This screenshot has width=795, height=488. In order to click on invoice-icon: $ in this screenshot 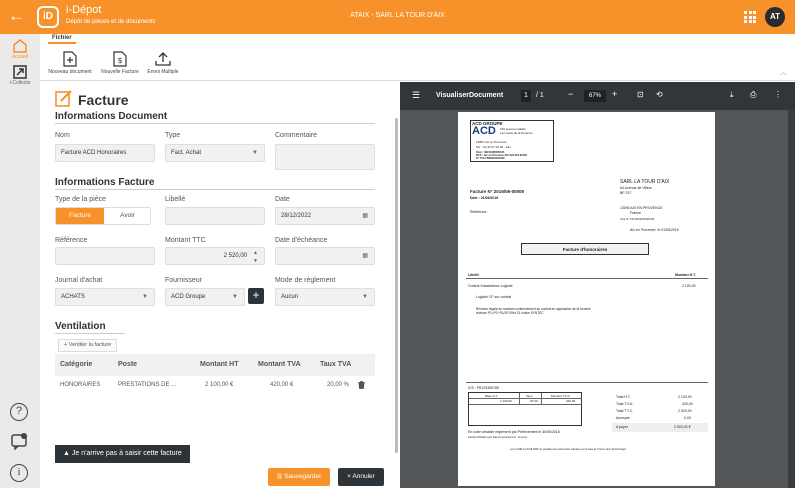, I will do `click(120, 59)`.